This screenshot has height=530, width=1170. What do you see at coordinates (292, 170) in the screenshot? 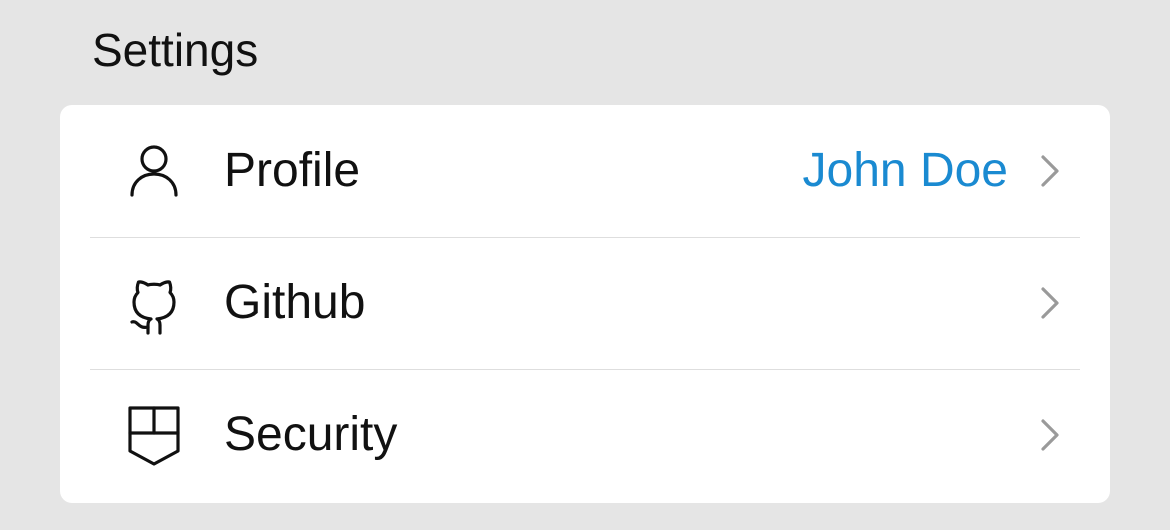
I see `settings-item-label: Profile` at bounding box center [292, 170].